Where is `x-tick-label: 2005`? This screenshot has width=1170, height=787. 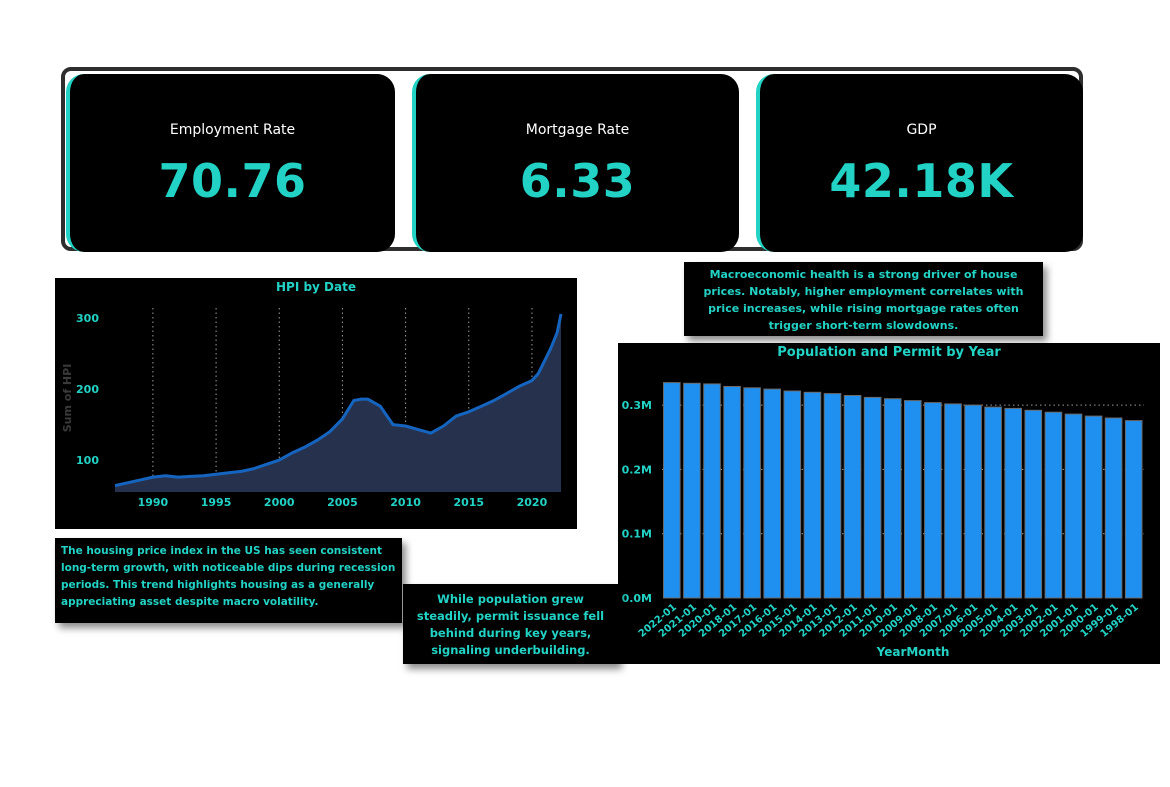
x-tick-label: 2005 is located at coordinates (342, 502).